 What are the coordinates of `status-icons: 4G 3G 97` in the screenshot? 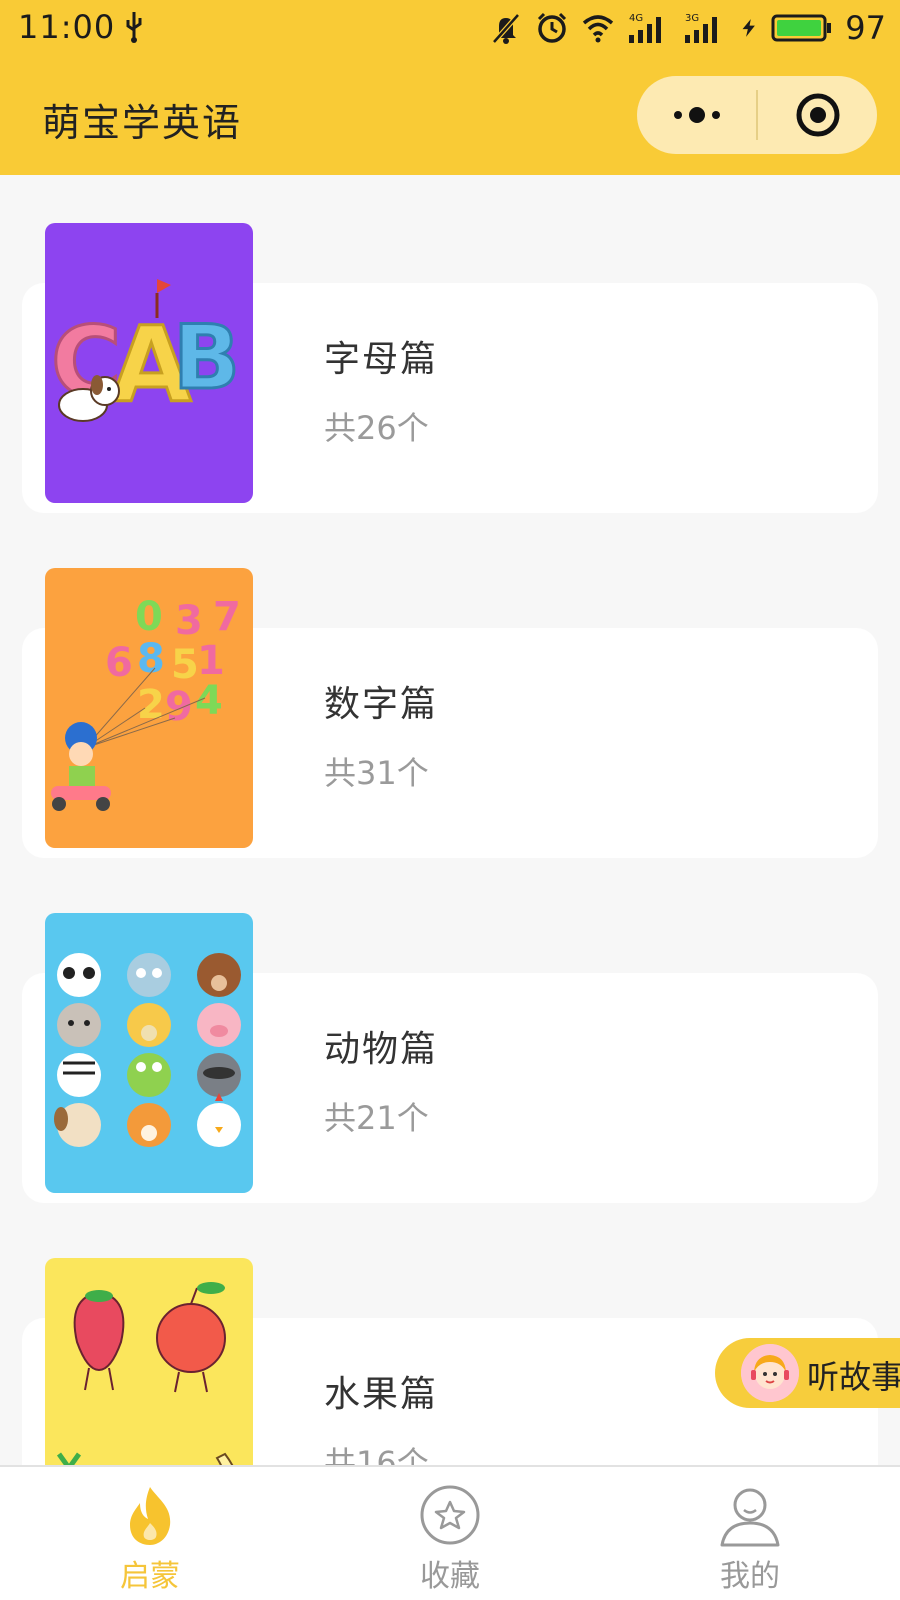 It's located at (687, 28).